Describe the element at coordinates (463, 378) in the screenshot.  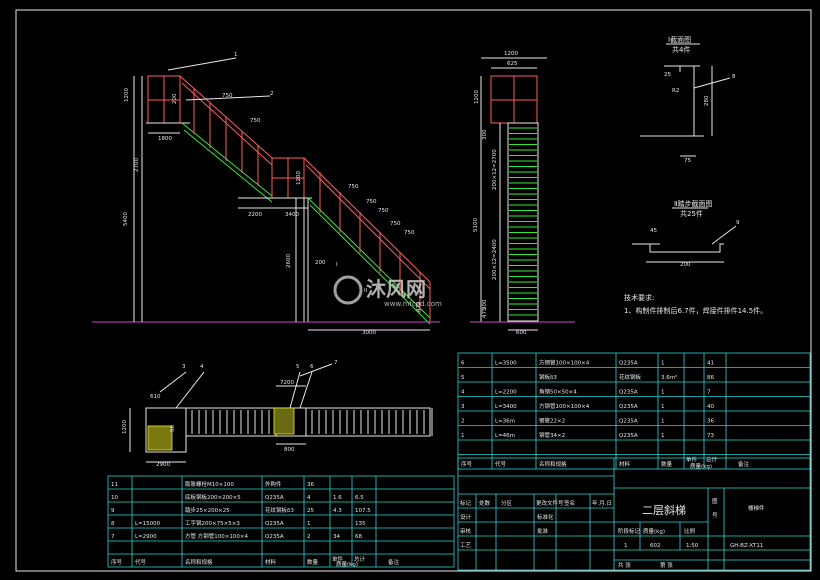
I see `parts-cell-no: 5` at that location.